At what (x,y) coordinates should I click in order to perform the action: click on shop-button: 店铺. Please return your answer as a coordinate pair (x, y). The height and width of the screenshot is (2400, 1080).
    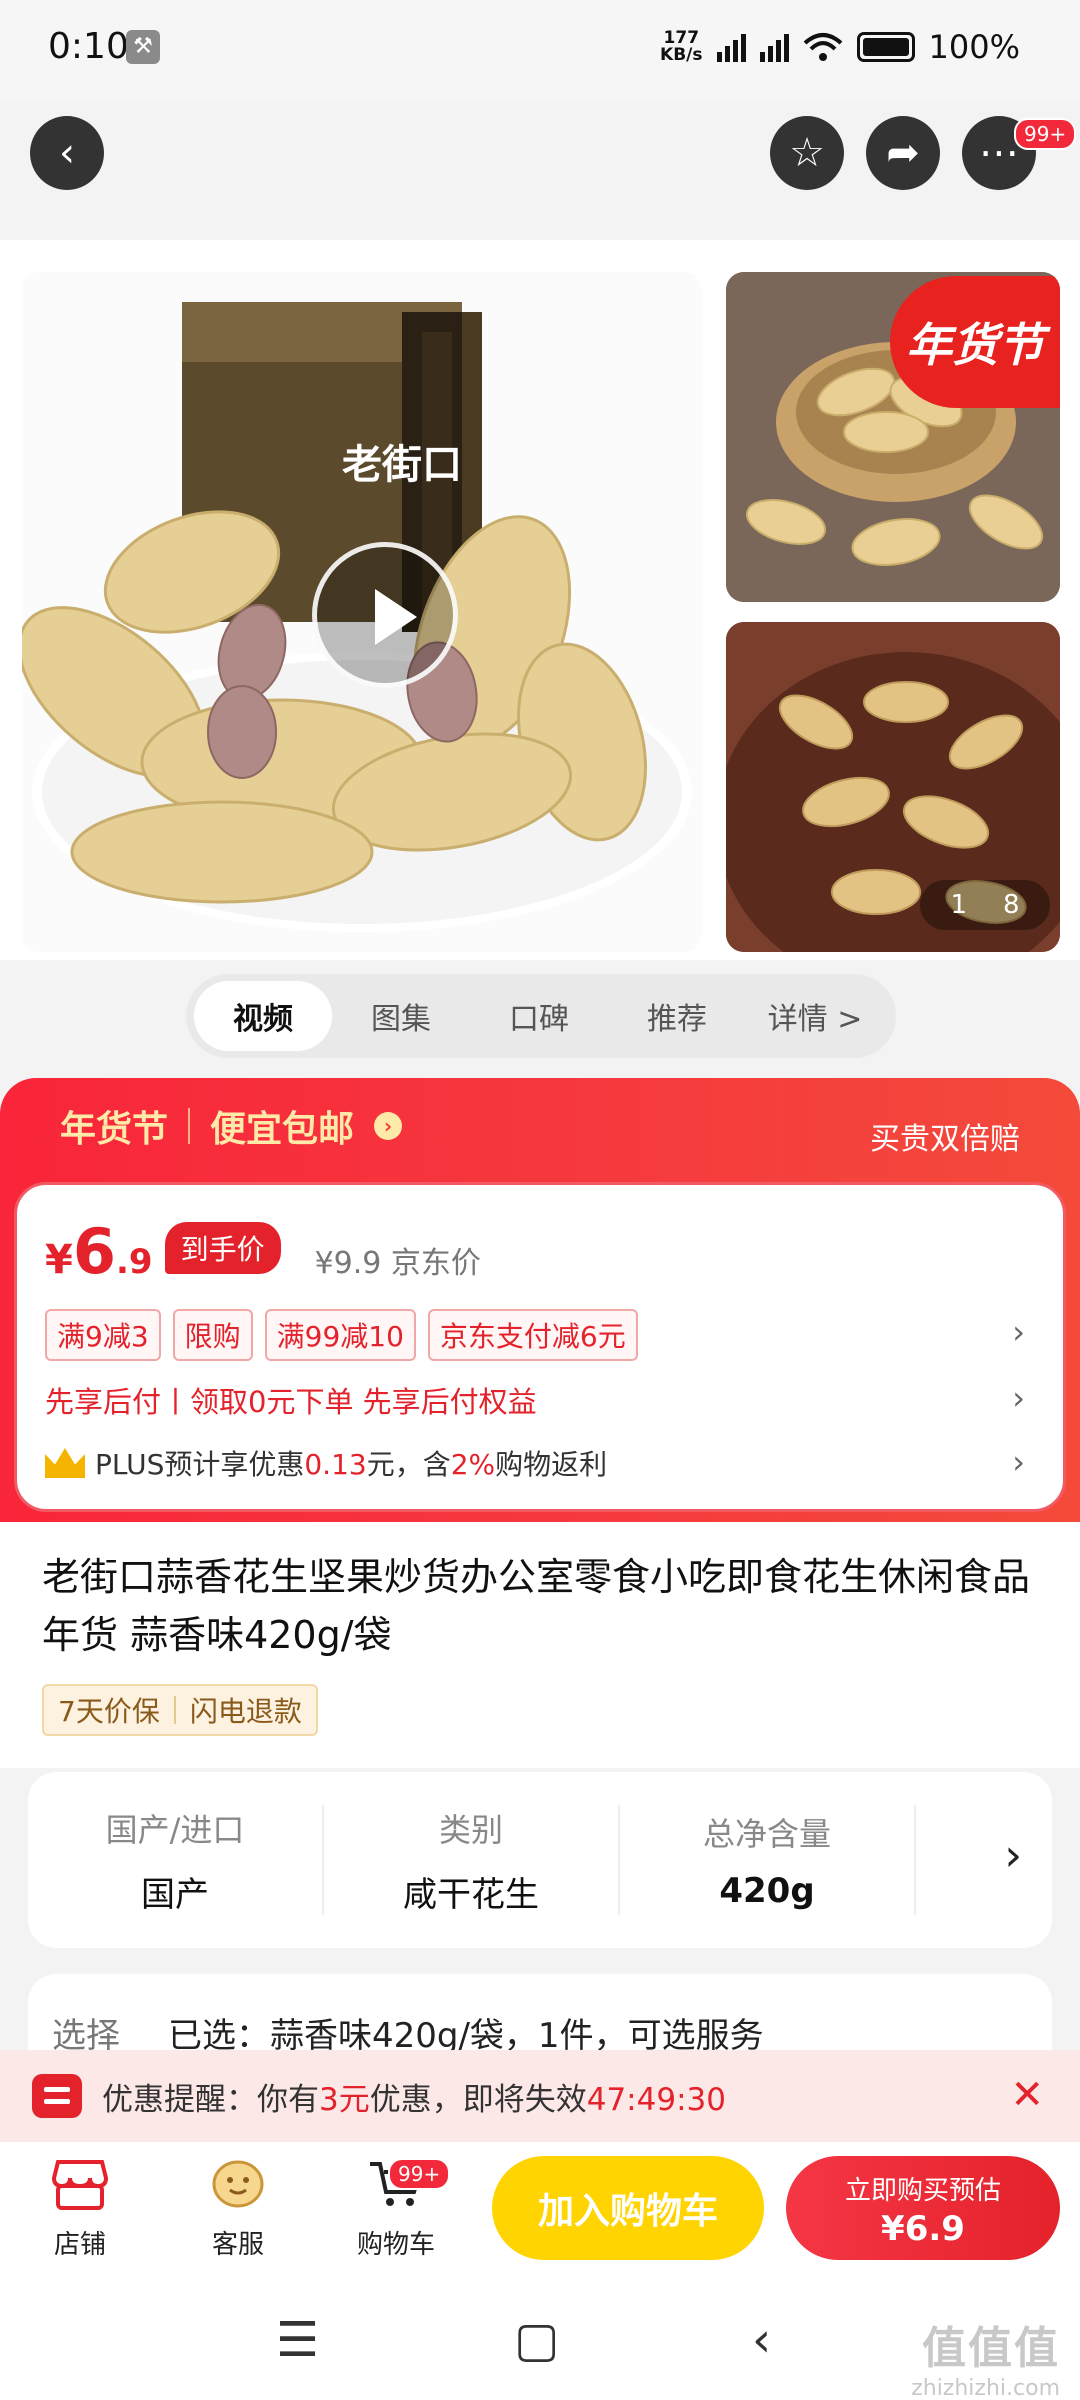
    Looking at the image, I should click on (80, 2208).